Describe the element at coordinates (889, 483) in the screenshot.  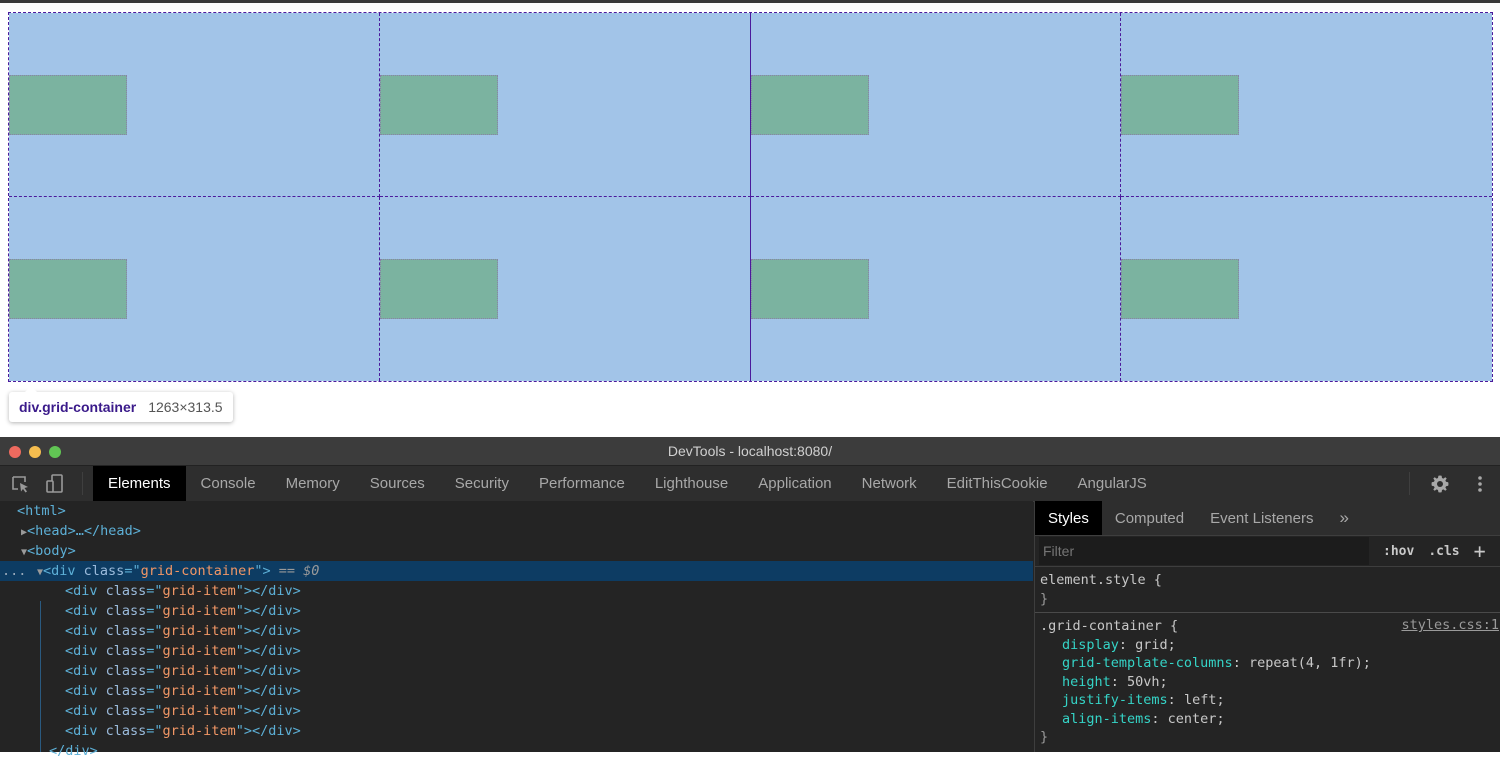
I see `tab-network: Network` at that location.